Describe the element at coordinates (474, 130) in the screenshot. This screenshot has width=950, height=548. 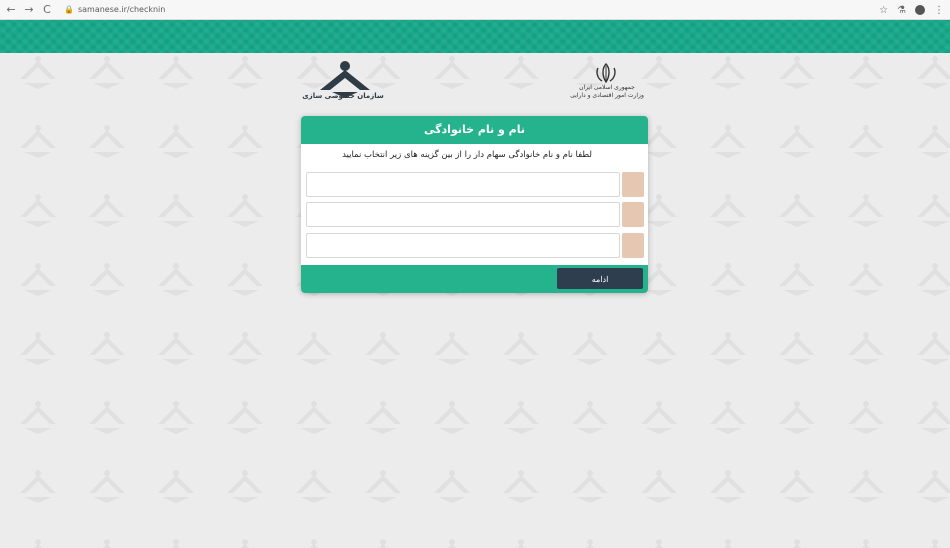
I see `card-title: نام و نام خانوادگی` at that location.